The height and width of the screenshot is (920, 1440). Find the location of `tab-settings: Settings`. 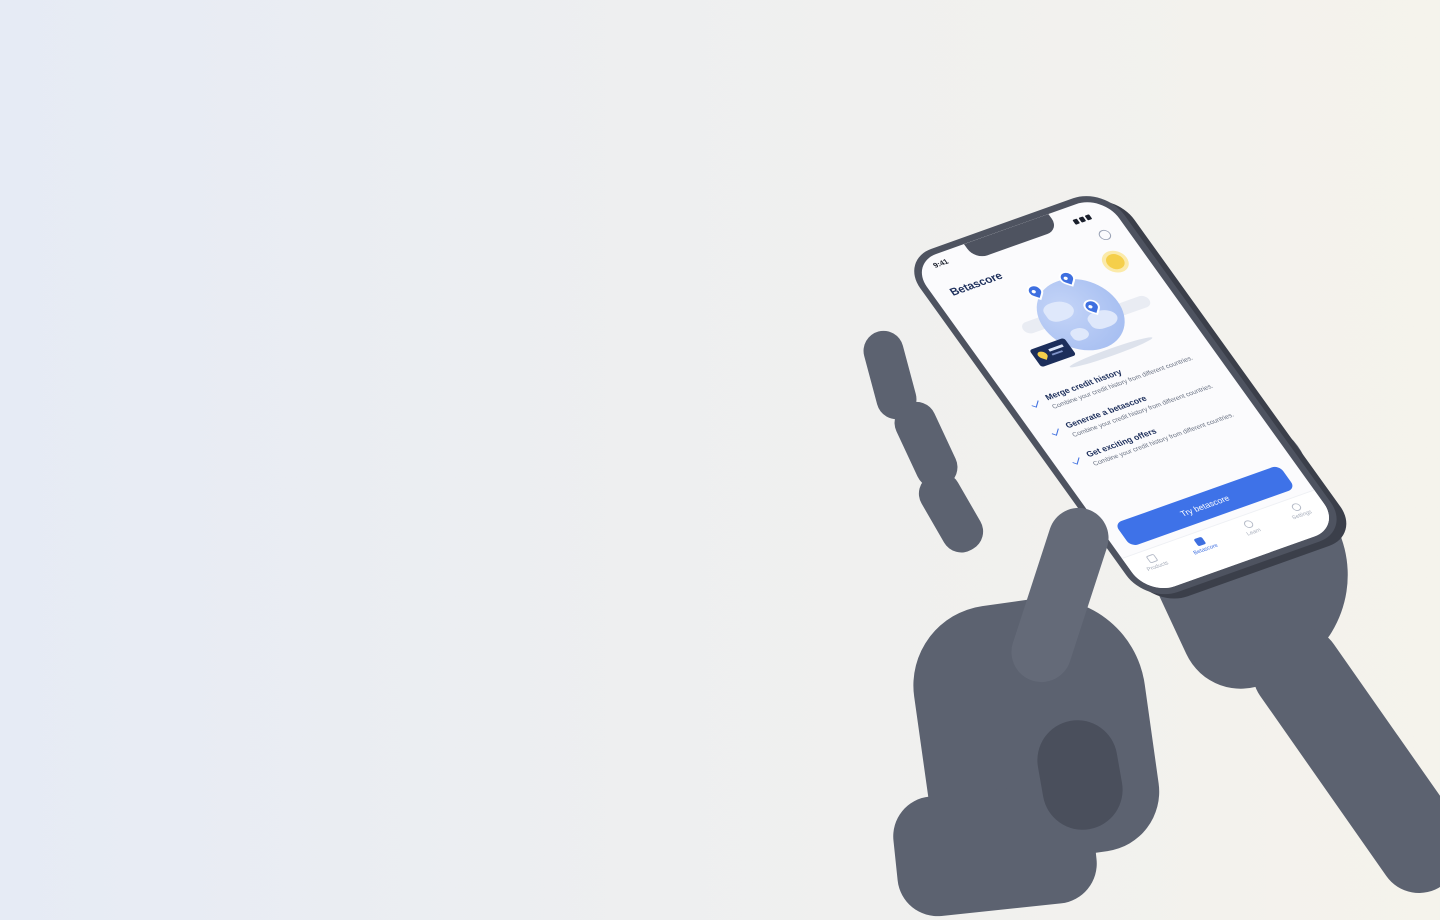

tab-settings: Settings is located at coordinates (1305, 520).